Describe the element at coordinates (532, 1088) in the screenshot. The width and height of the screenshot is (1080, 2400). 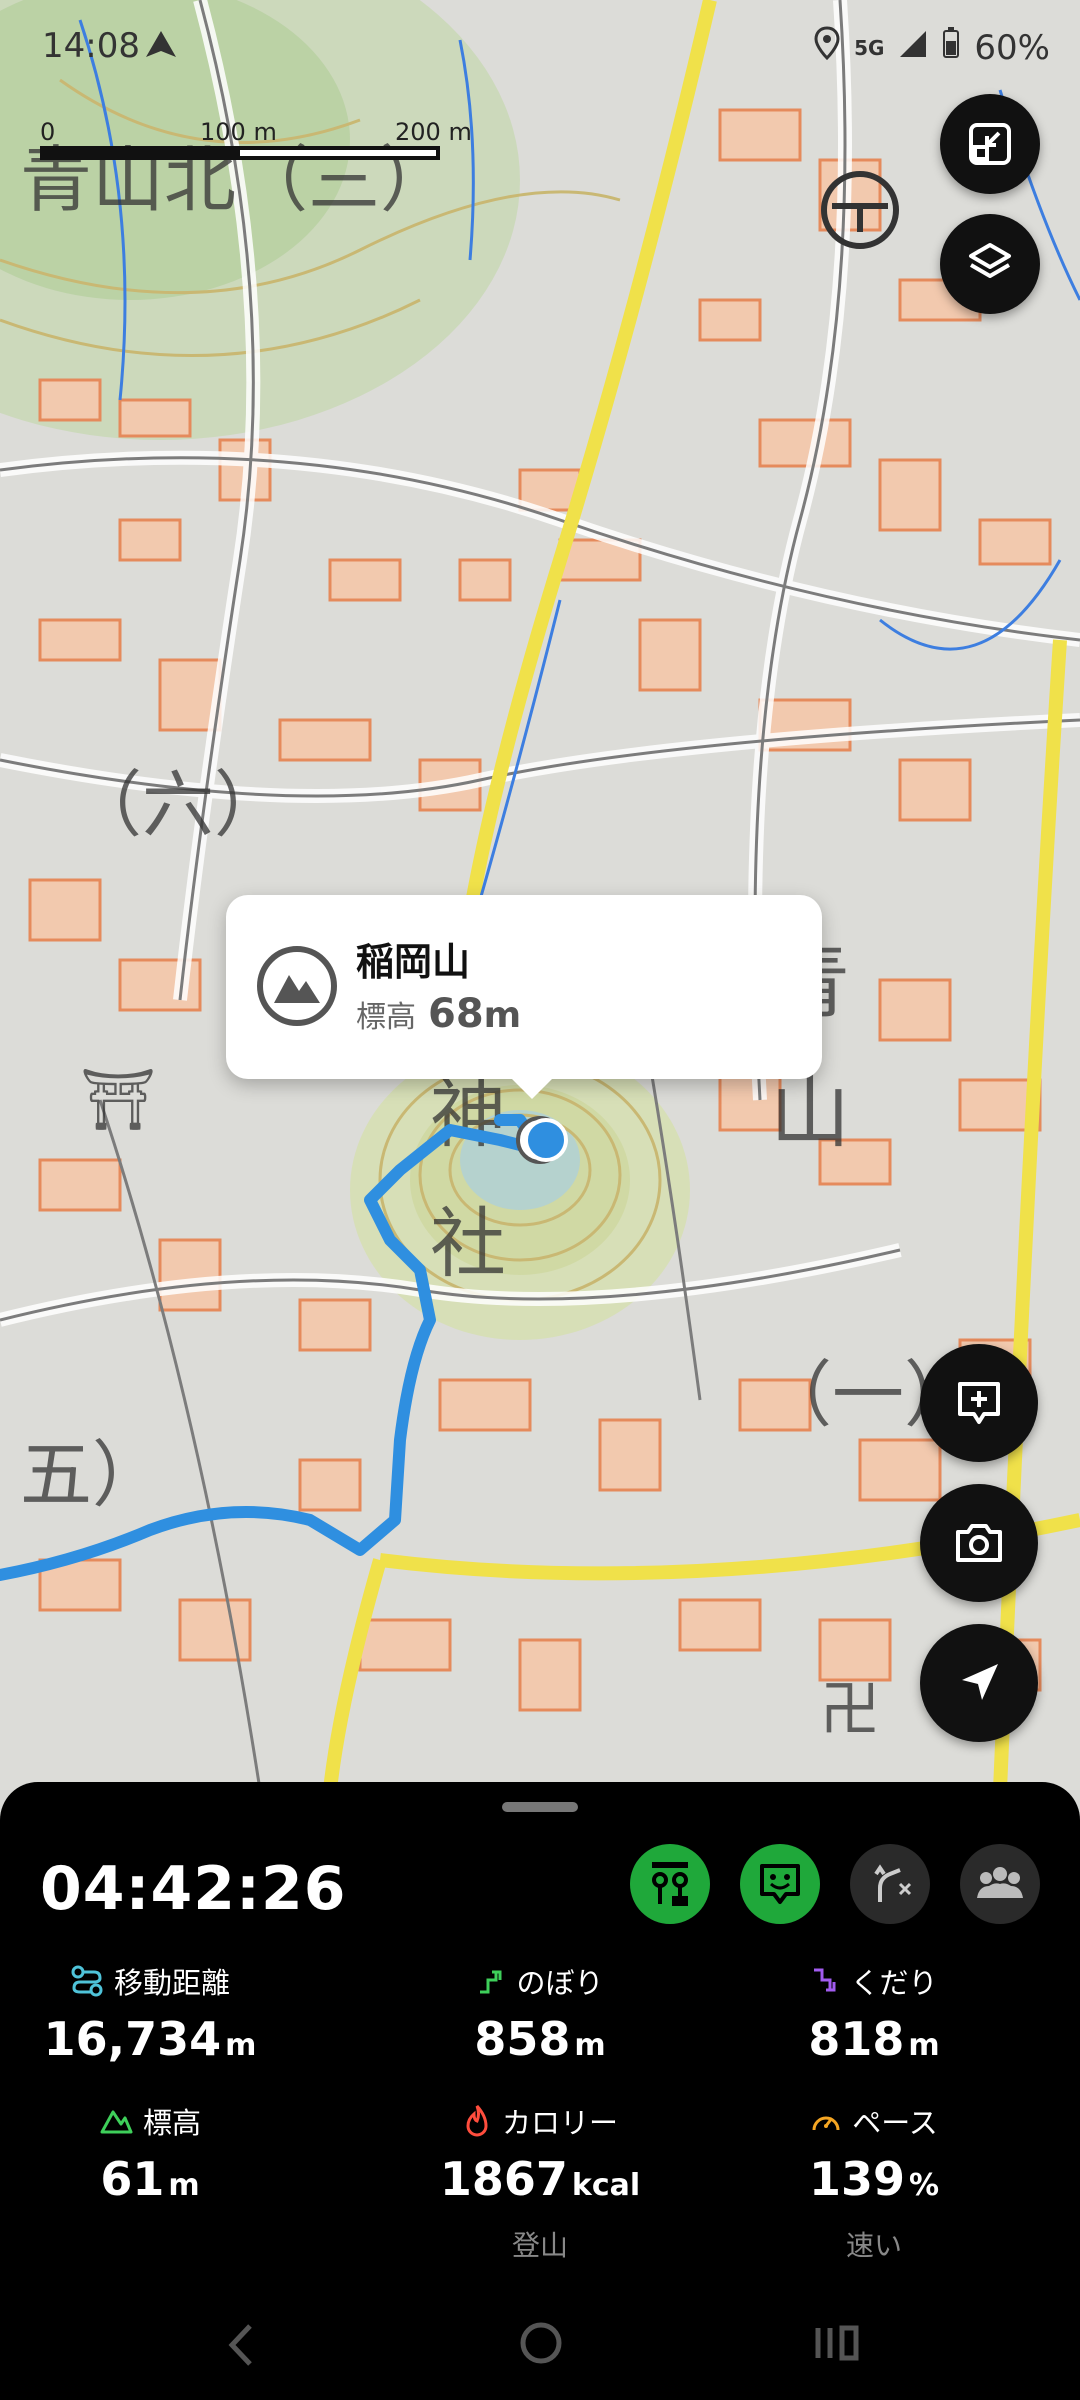
I see `popup-pointer` at that location.